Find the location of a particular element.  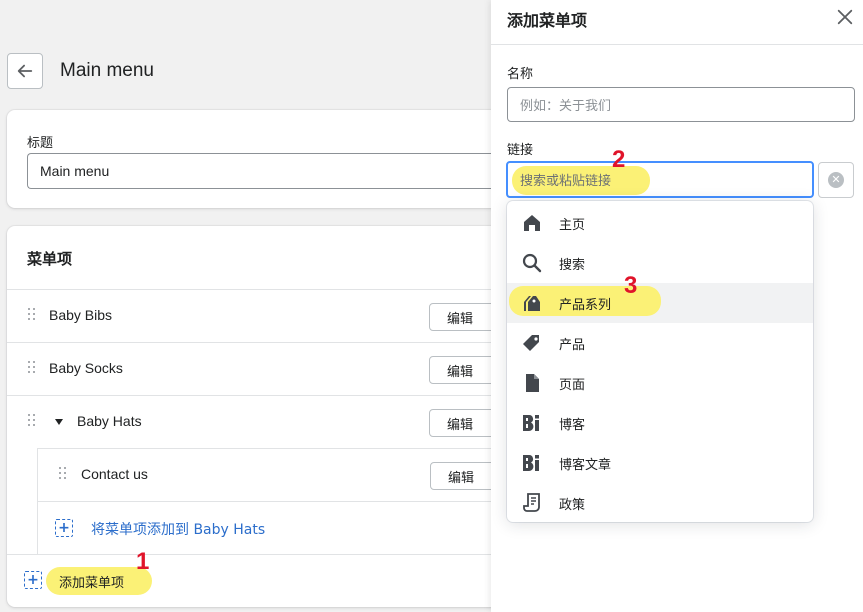

link-input-placeholder: 搜索或粘贴链接 is located at coordinates (566, 181).